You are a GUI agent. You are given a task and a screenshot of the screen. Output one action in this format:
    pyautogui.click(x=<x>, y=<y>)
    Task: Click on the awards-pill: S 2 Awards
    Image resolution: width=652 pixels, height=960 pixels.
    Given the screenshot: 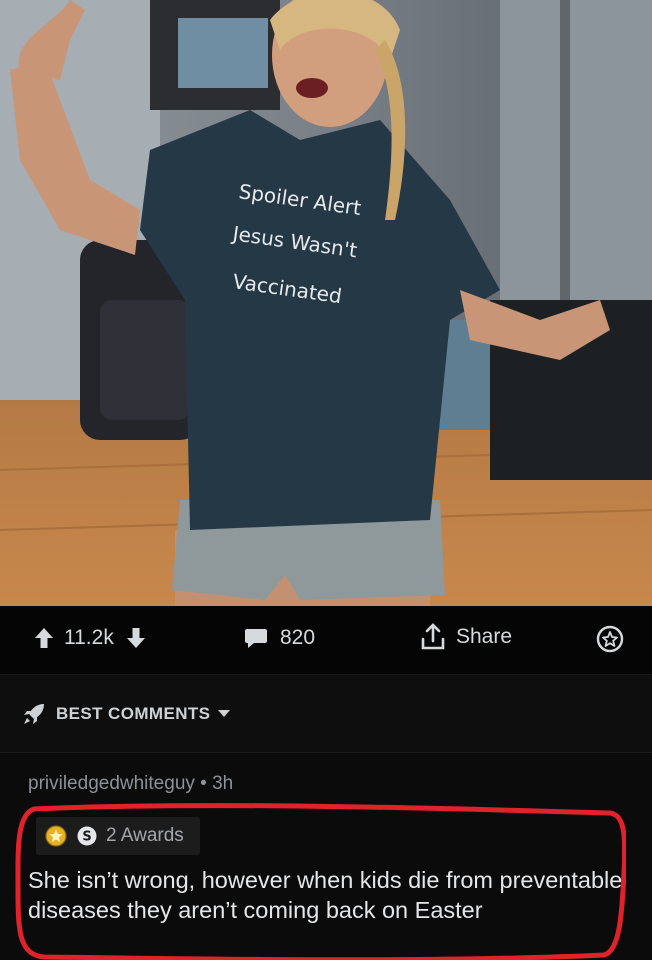 What is the action you would take?
    pyautogui.click(x=118, y=836)
    